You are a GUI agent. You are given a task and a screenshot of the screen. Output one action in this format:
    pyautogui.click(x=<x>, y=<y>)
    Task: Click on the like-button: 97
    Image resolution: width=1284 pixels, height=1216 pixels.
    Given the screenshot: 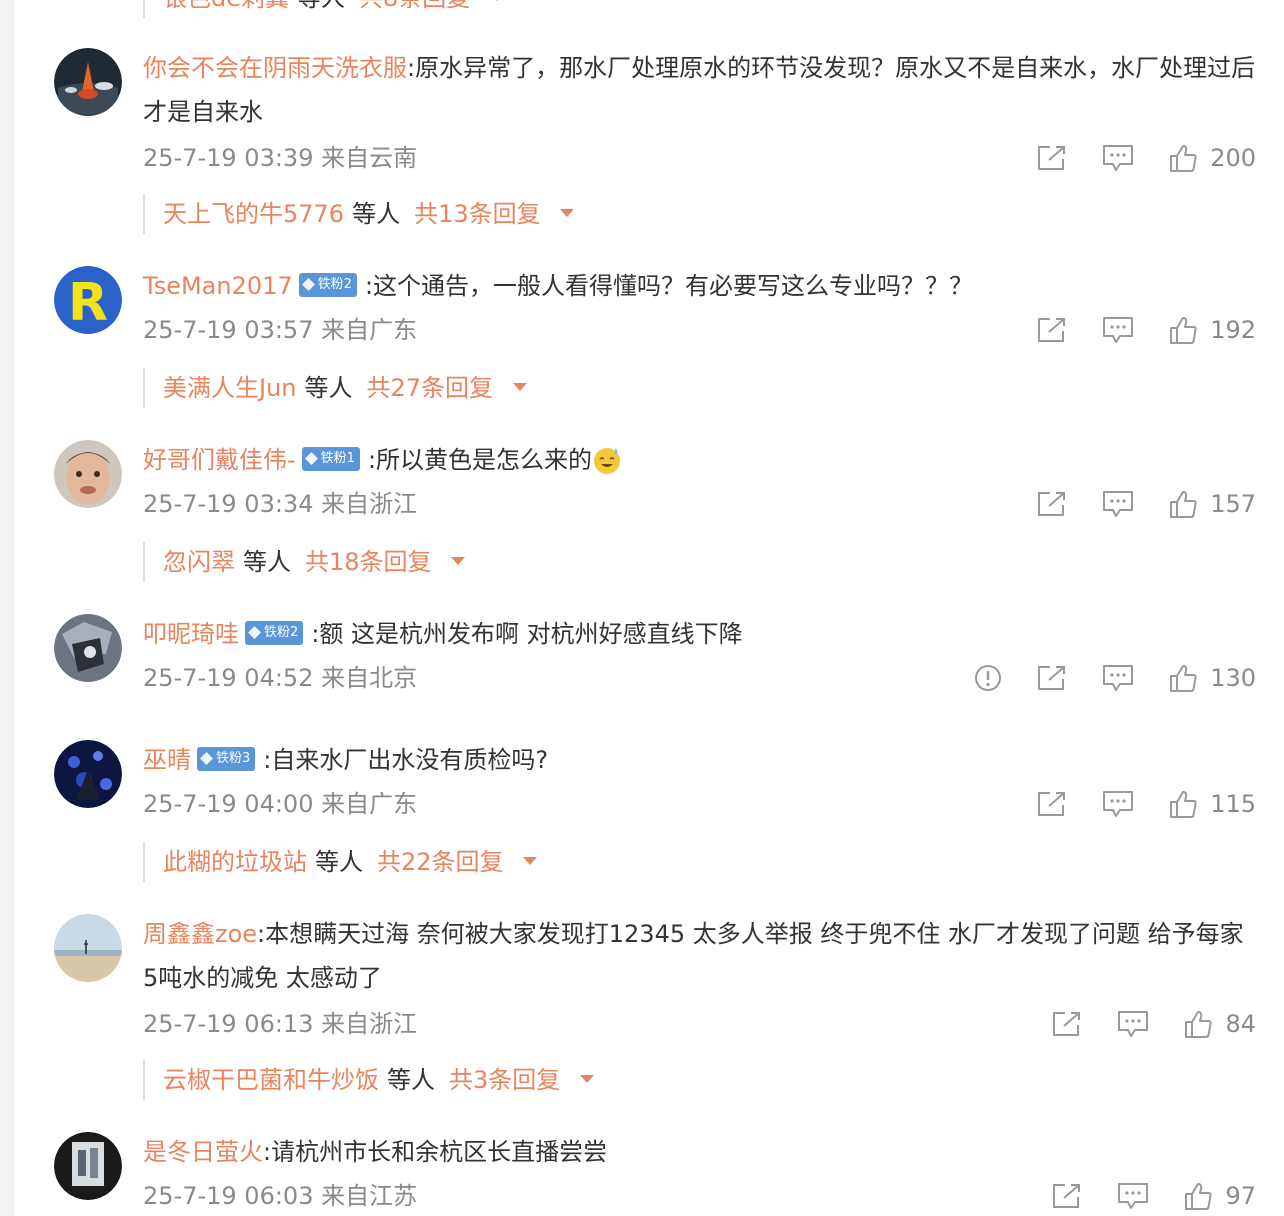 What is the action you would take?
    pyautogui.click(x=1219, y=1196)
    